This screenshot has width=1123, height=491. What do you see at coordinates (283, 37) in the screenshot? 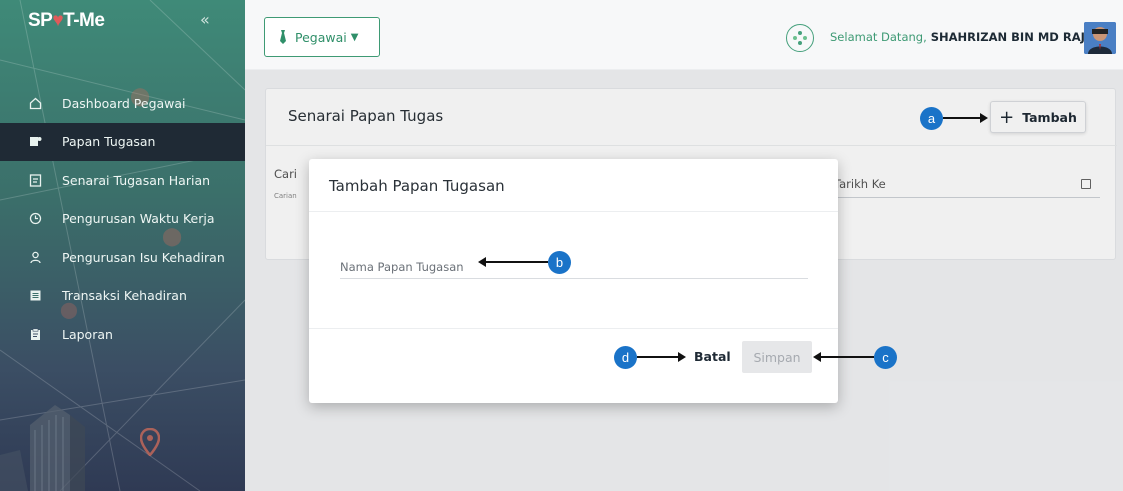
I see `tie-icon` at bounding box center [283, 37].